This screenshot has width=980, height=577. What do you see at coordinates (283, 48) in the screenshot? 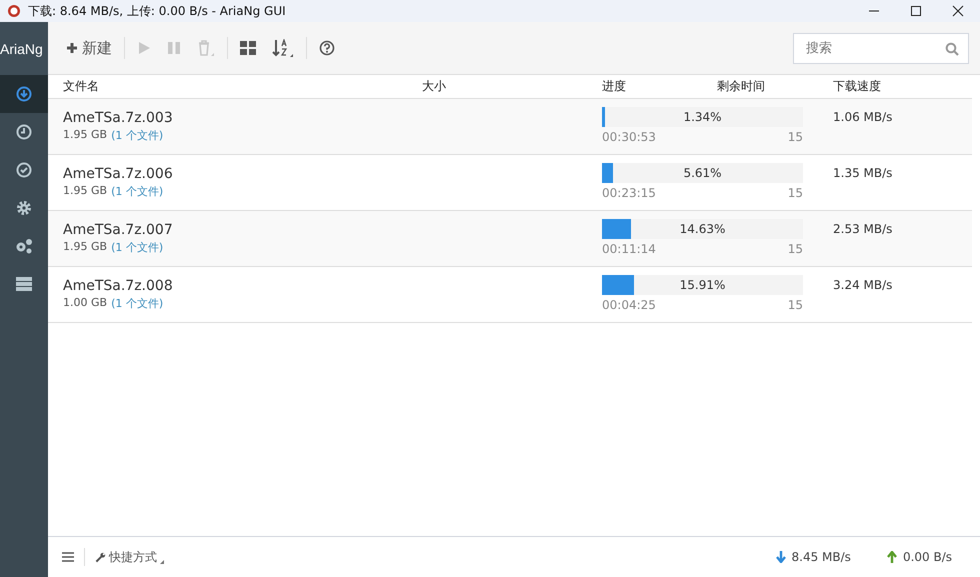
I see `sort-icon` at bounding box center [283, 48].